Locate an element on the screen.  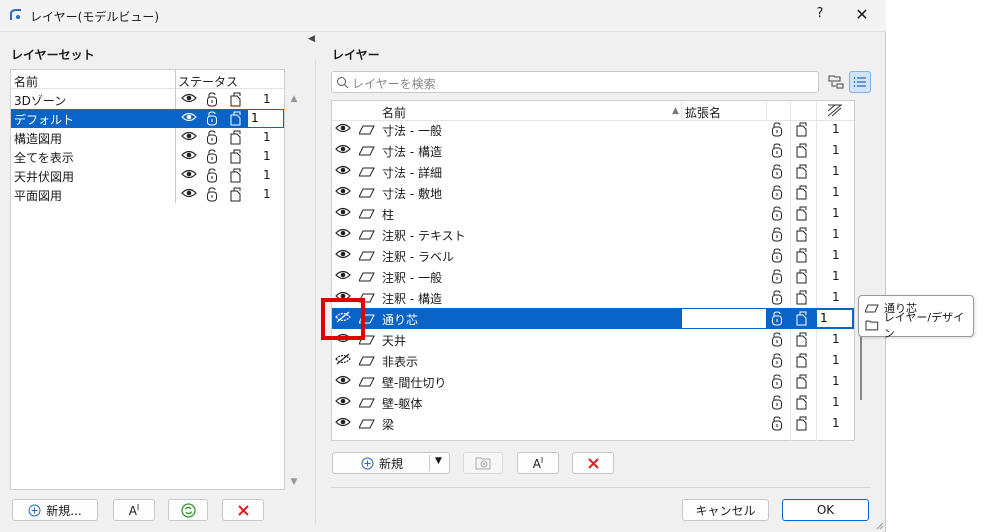
layer-set-row: 全てを表示 1 is located at coordinates (147, 156).